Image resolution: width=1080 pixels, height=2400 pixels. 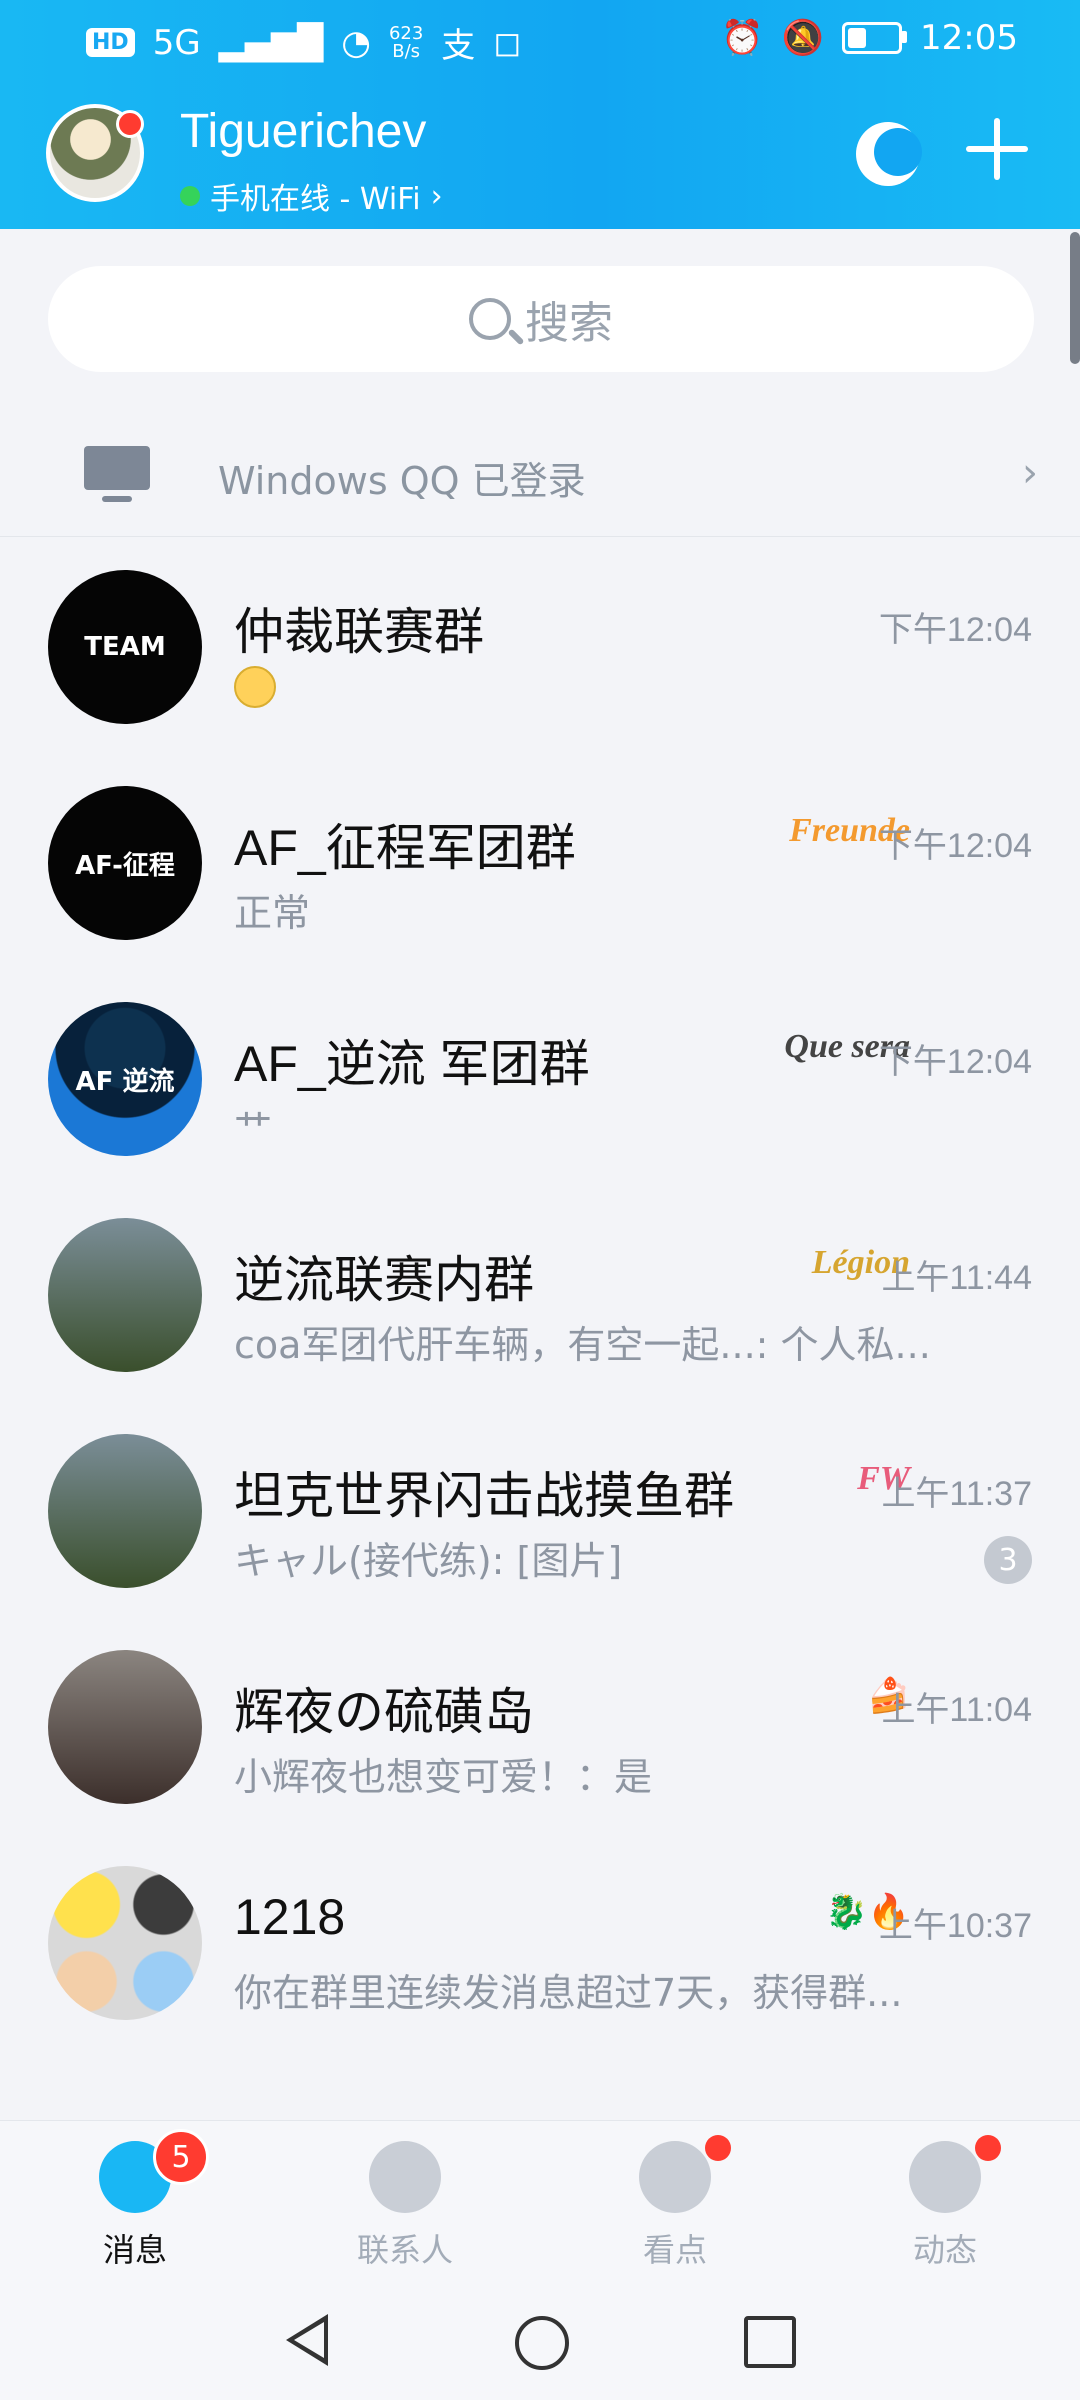 What do you see at coordinates (110, 42) in the screenshot?
I see `hd-indicator: HD` at bounding box center [110, 42].